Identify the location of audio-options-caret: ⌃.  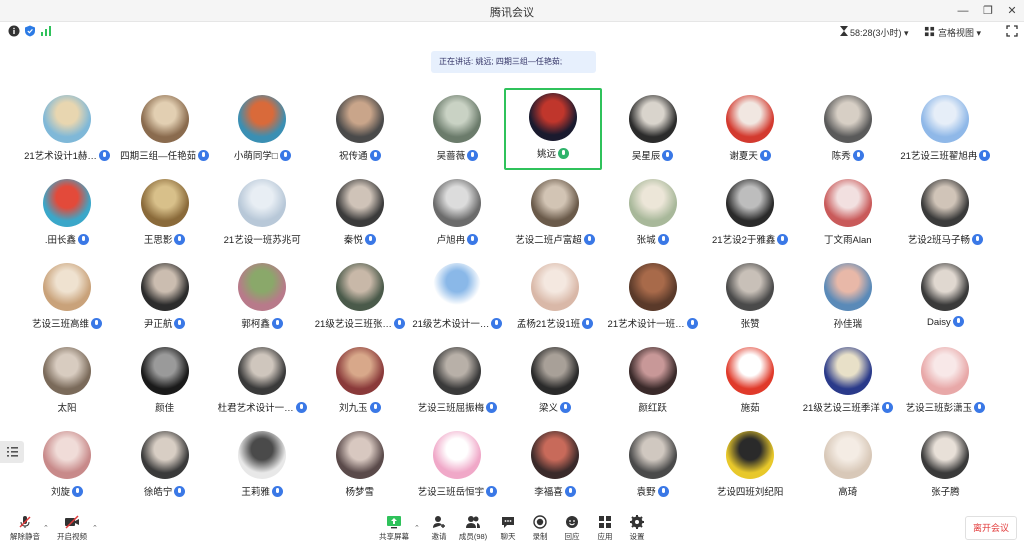
(46, 528).